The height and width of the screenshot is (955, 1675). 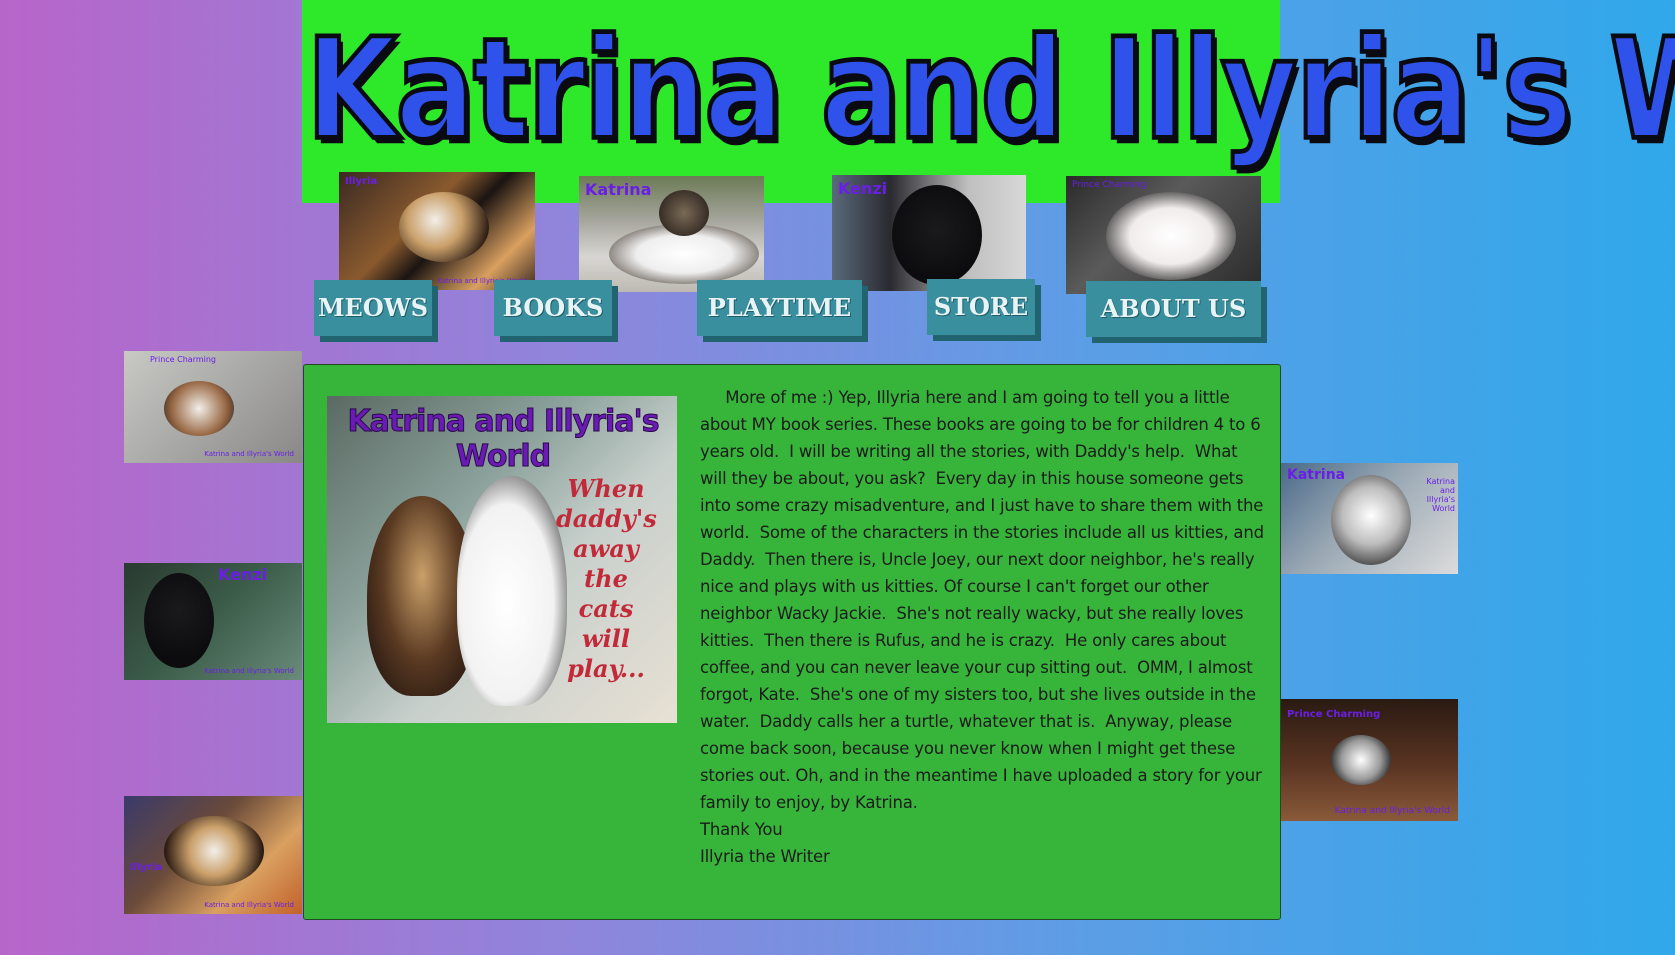 I want to click on nav-playtime-button: PLAYTIME, so click(x=779, y=308).